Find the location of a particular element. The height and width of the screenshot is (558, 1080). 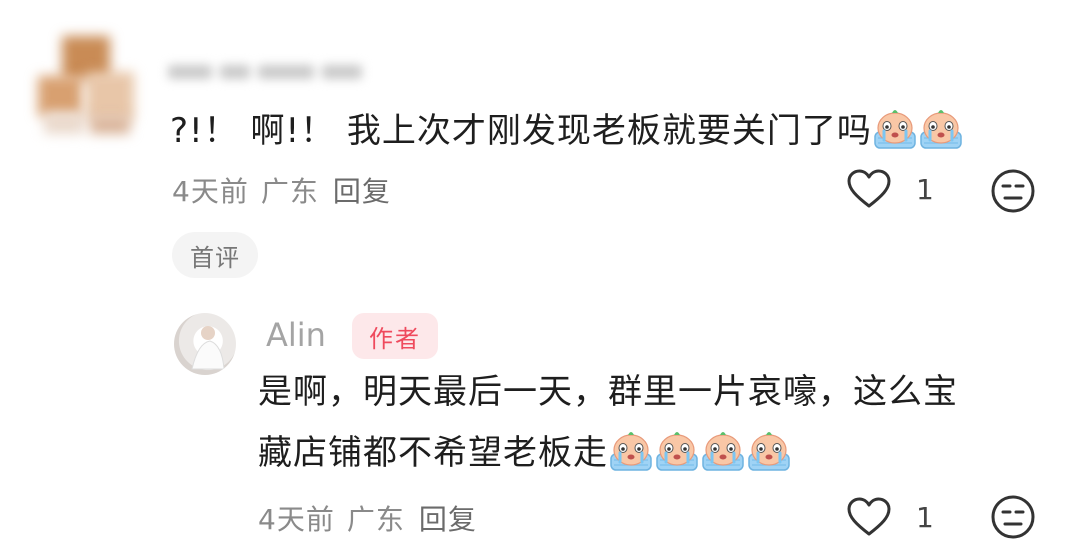

first-comment-badge: 首评 is located at coordinates (215, 255).